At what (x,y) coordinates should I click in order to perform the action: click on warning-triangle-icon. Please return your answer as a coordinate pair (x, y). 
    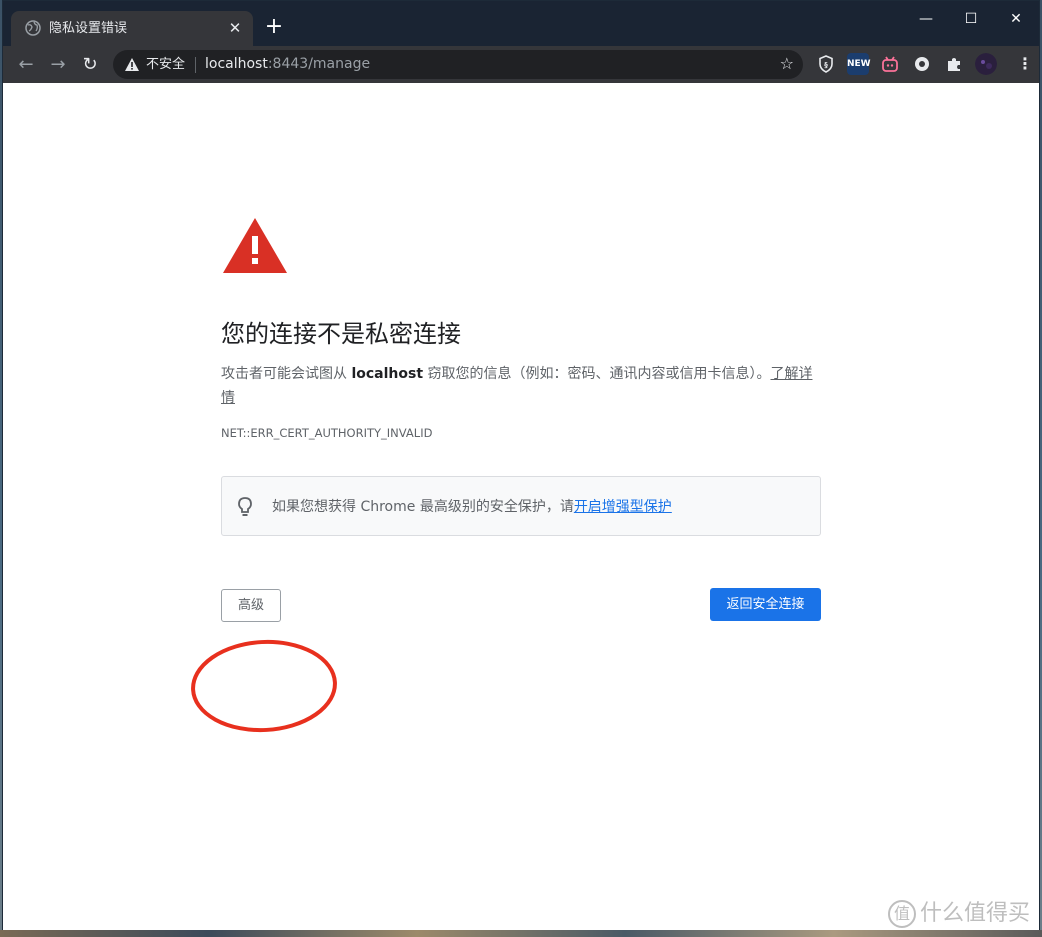
    Looking at the image, I should click on (132, 64).